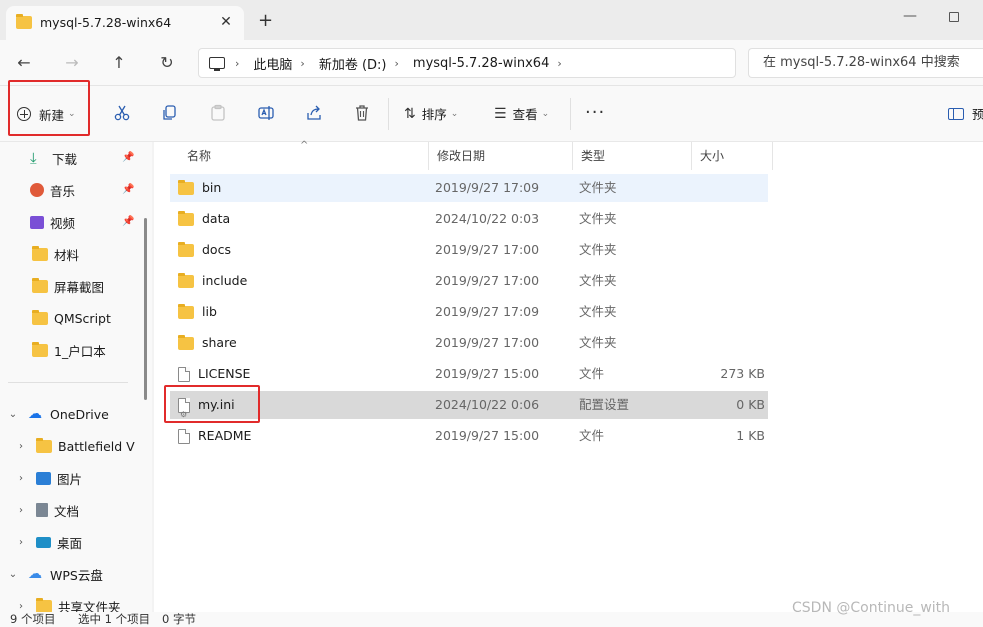 This screenshot has height=627, width=983. I want to click on file-size, so click(727, 250).